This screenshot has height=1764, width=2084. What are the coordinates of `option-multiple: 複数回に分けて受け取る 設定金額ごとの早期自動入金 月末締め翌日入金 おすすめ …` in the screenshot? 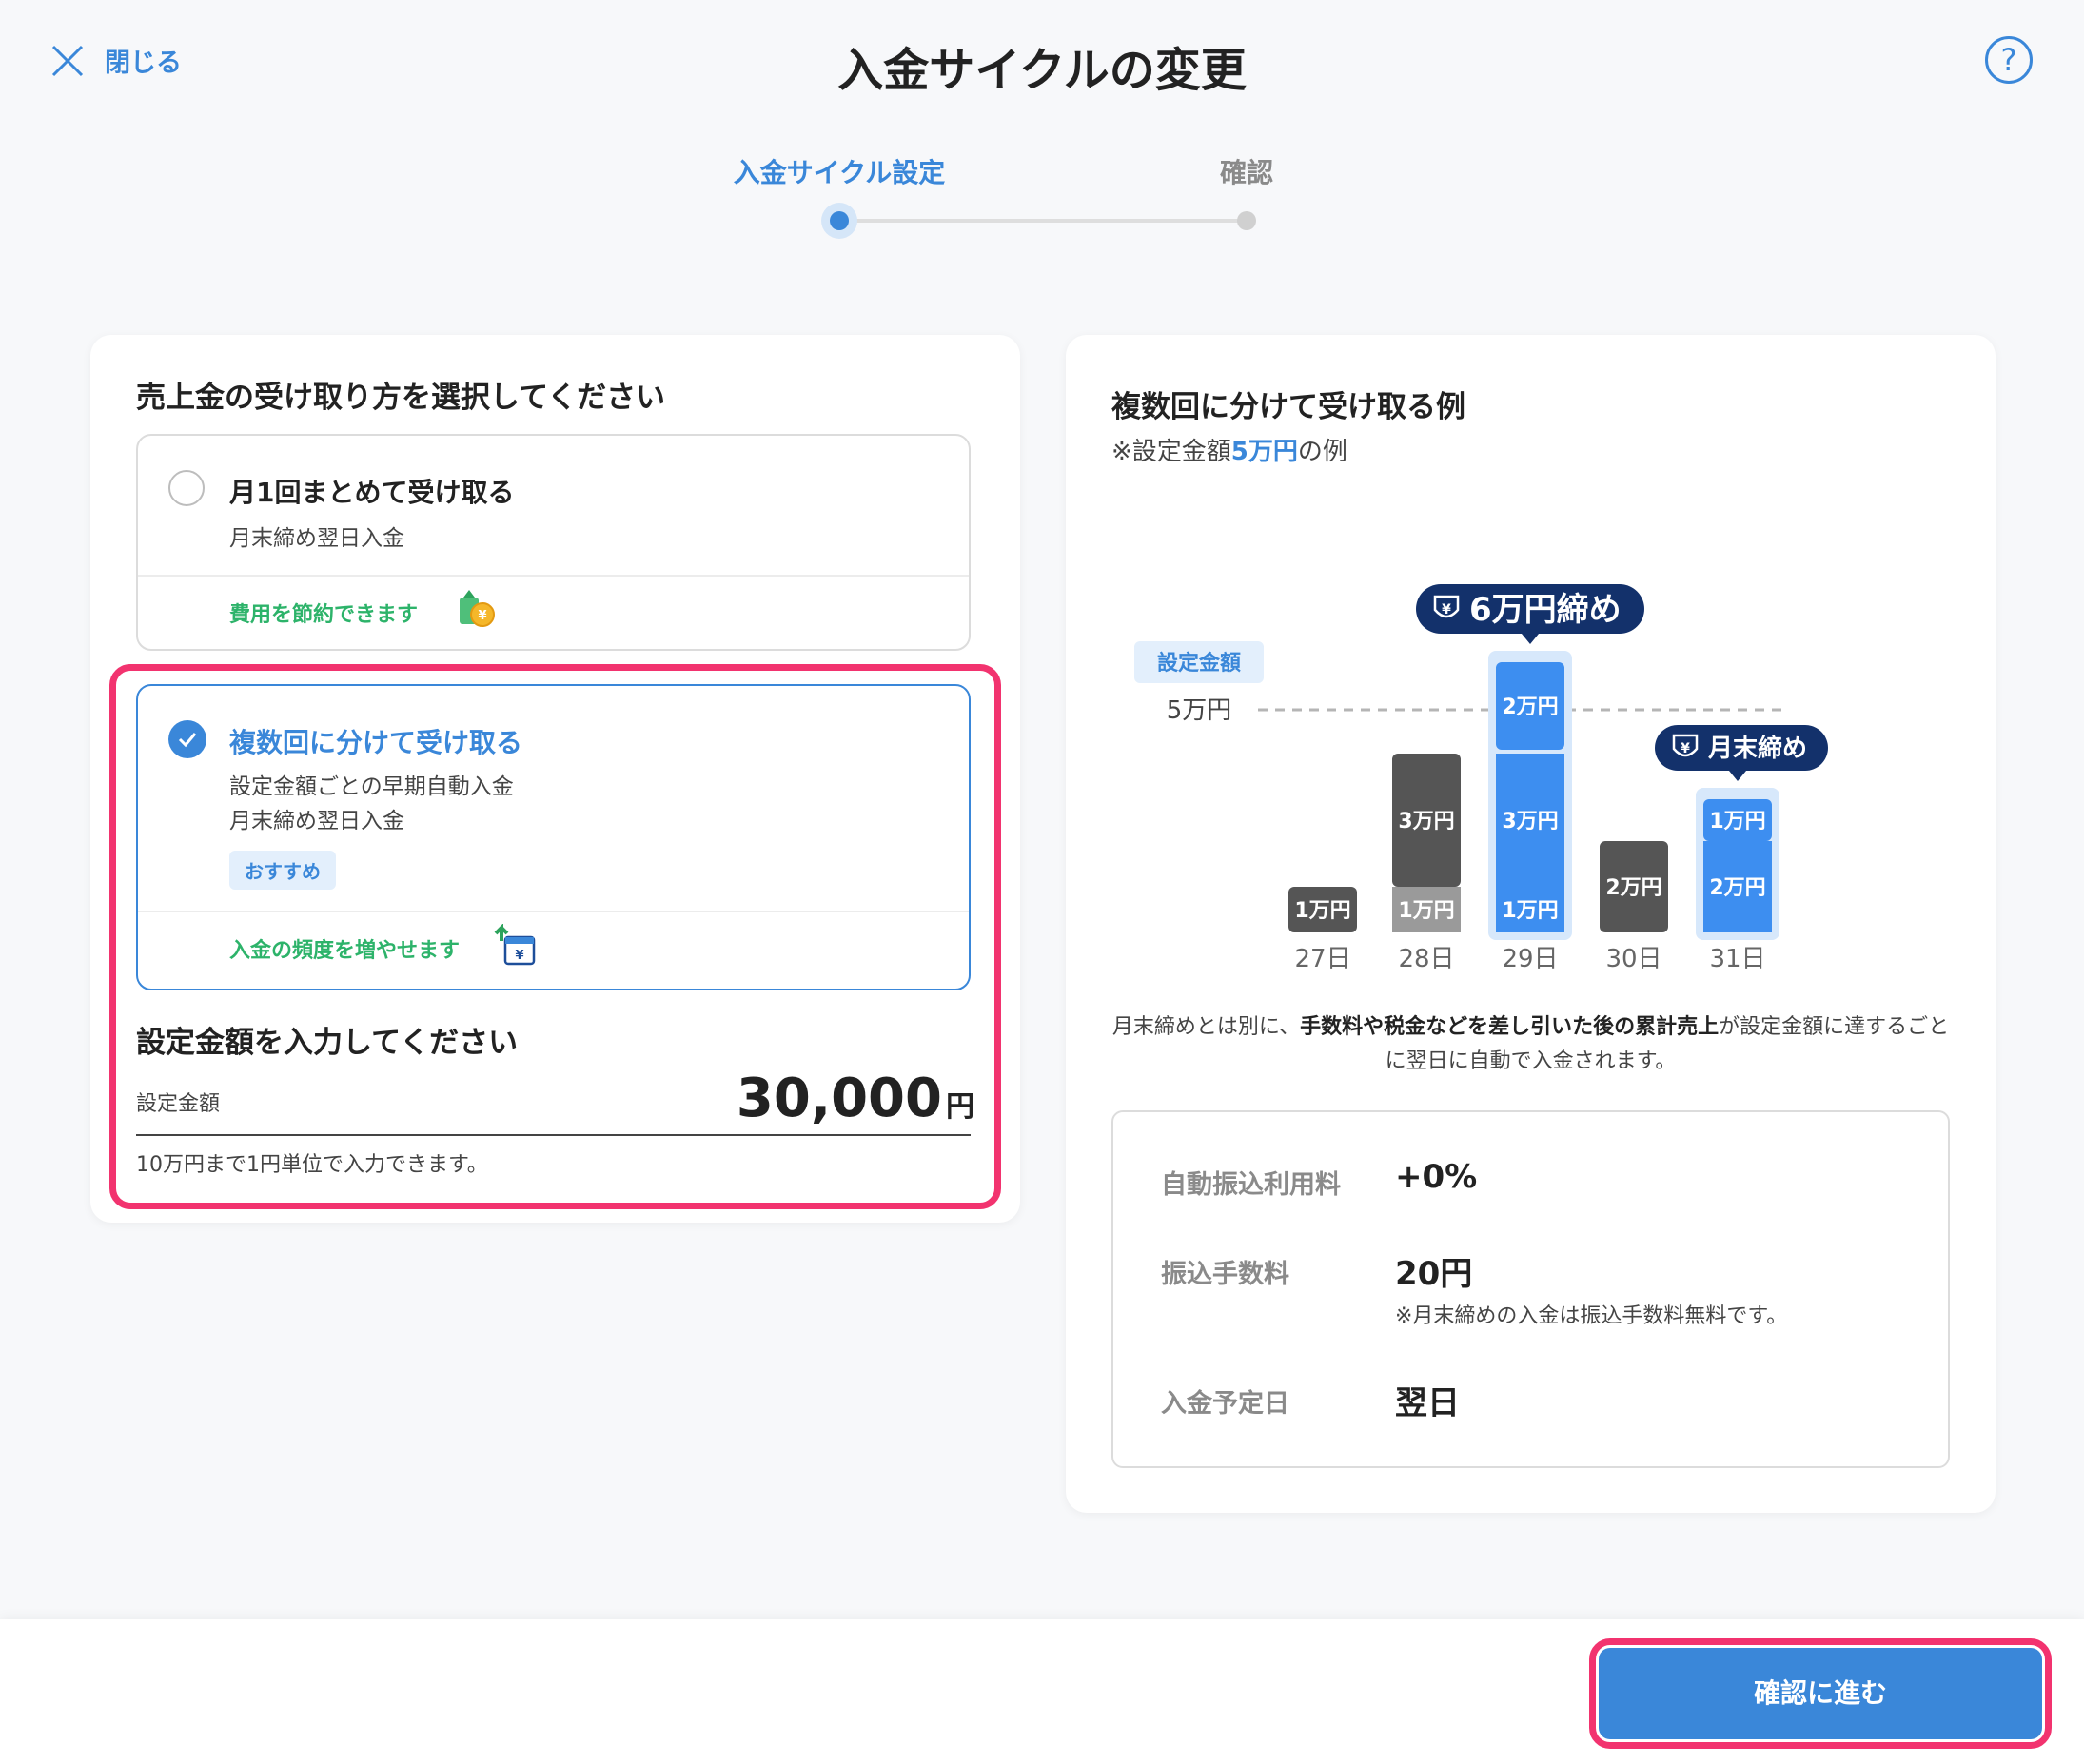 It's located at (553, 837).